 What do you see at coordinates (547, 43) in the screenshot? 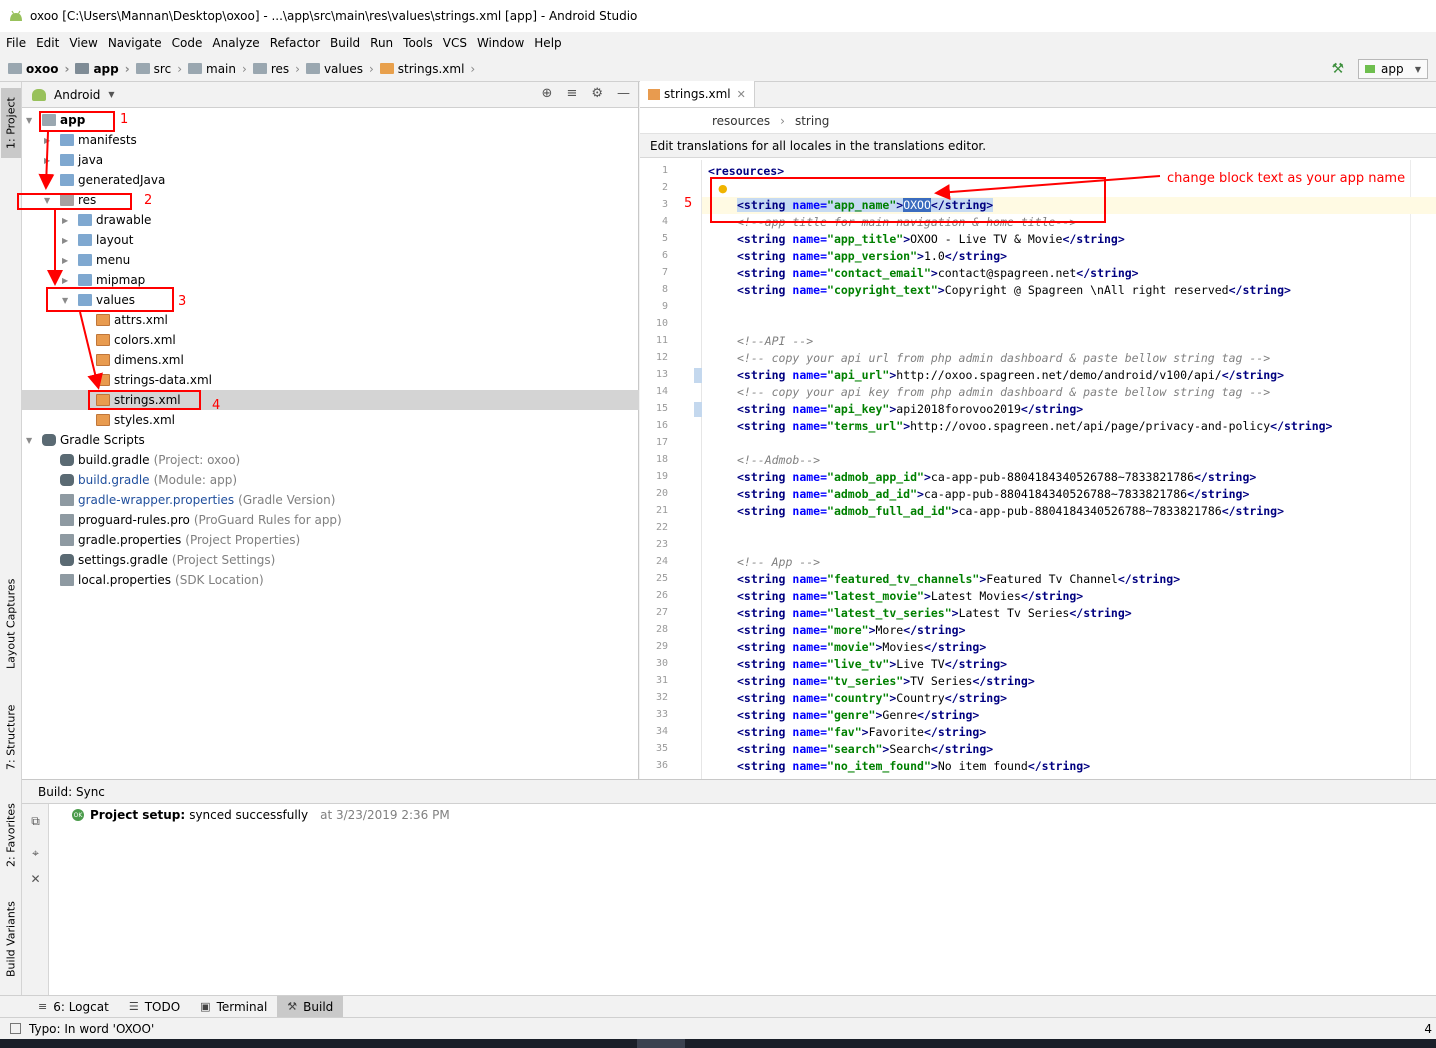
I see `menu-help: Help` at bounding box center [547, 43].